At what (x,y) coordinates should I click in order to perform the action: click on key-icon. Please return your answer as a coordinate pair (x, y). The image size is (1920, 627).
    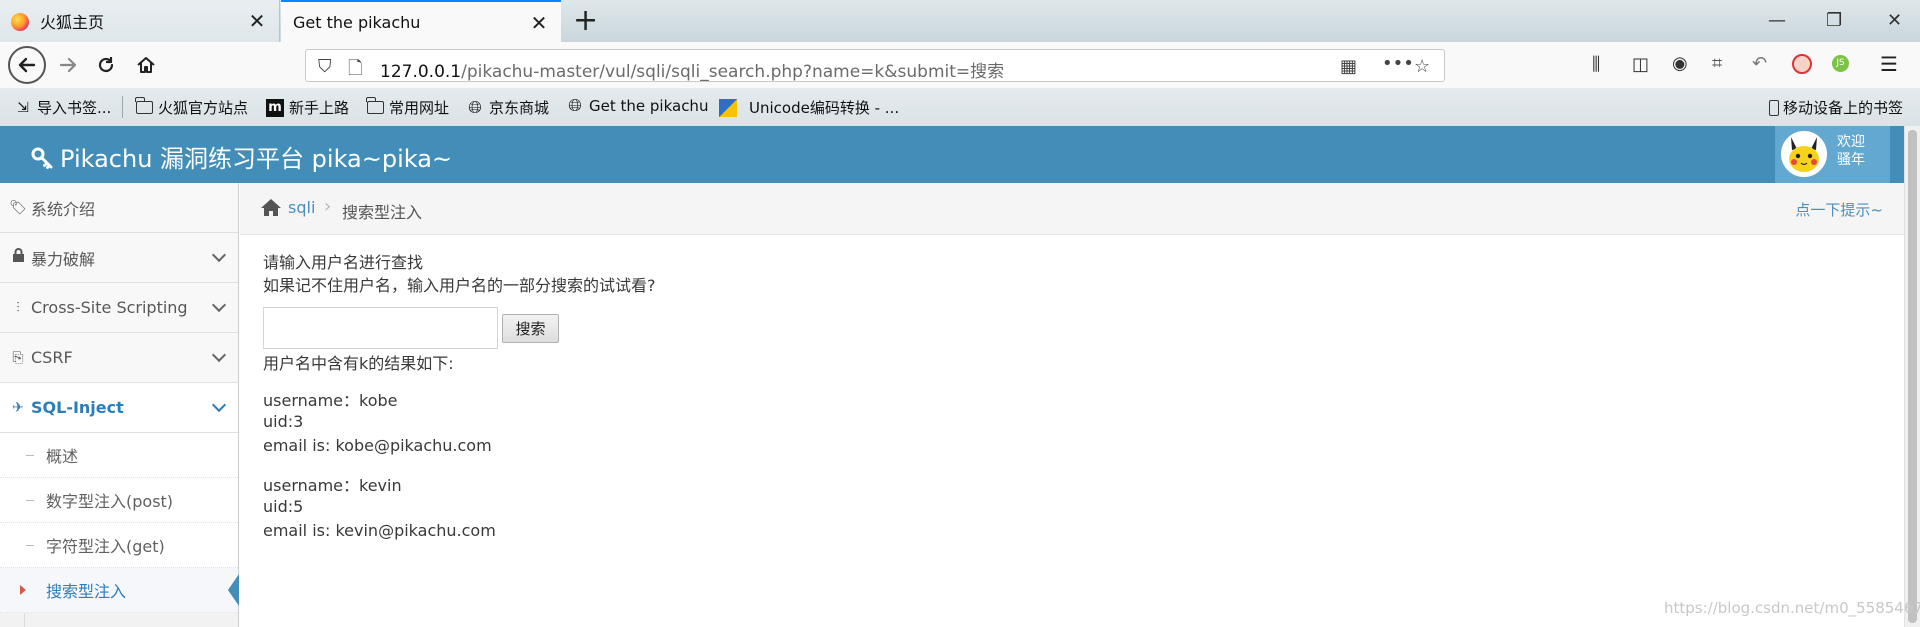
    Looking at the image, I should click on (42, 158).